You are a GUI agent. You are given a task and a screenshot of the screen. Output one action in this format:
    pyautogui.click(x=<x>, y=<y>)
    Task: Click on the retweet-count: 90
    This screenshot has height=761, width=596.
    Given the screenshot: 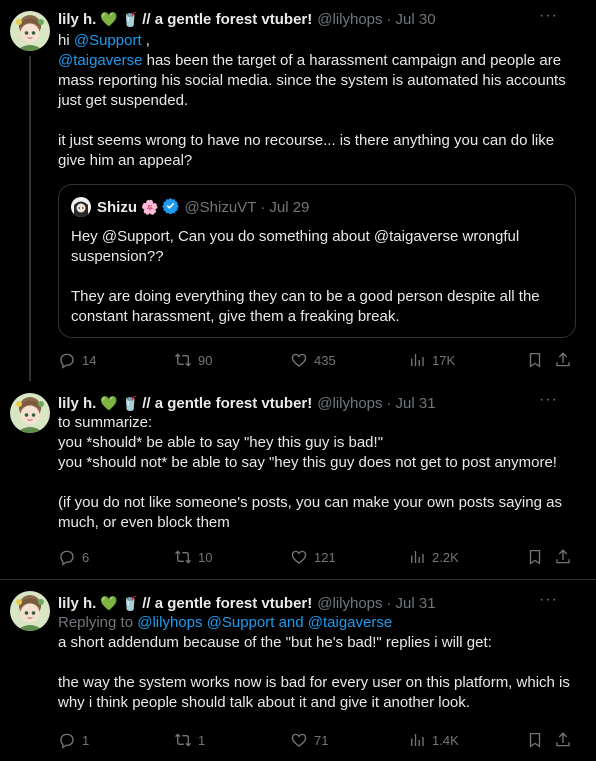 What is the action you would take?
    pyautogui.click(x=205, y=360)
    